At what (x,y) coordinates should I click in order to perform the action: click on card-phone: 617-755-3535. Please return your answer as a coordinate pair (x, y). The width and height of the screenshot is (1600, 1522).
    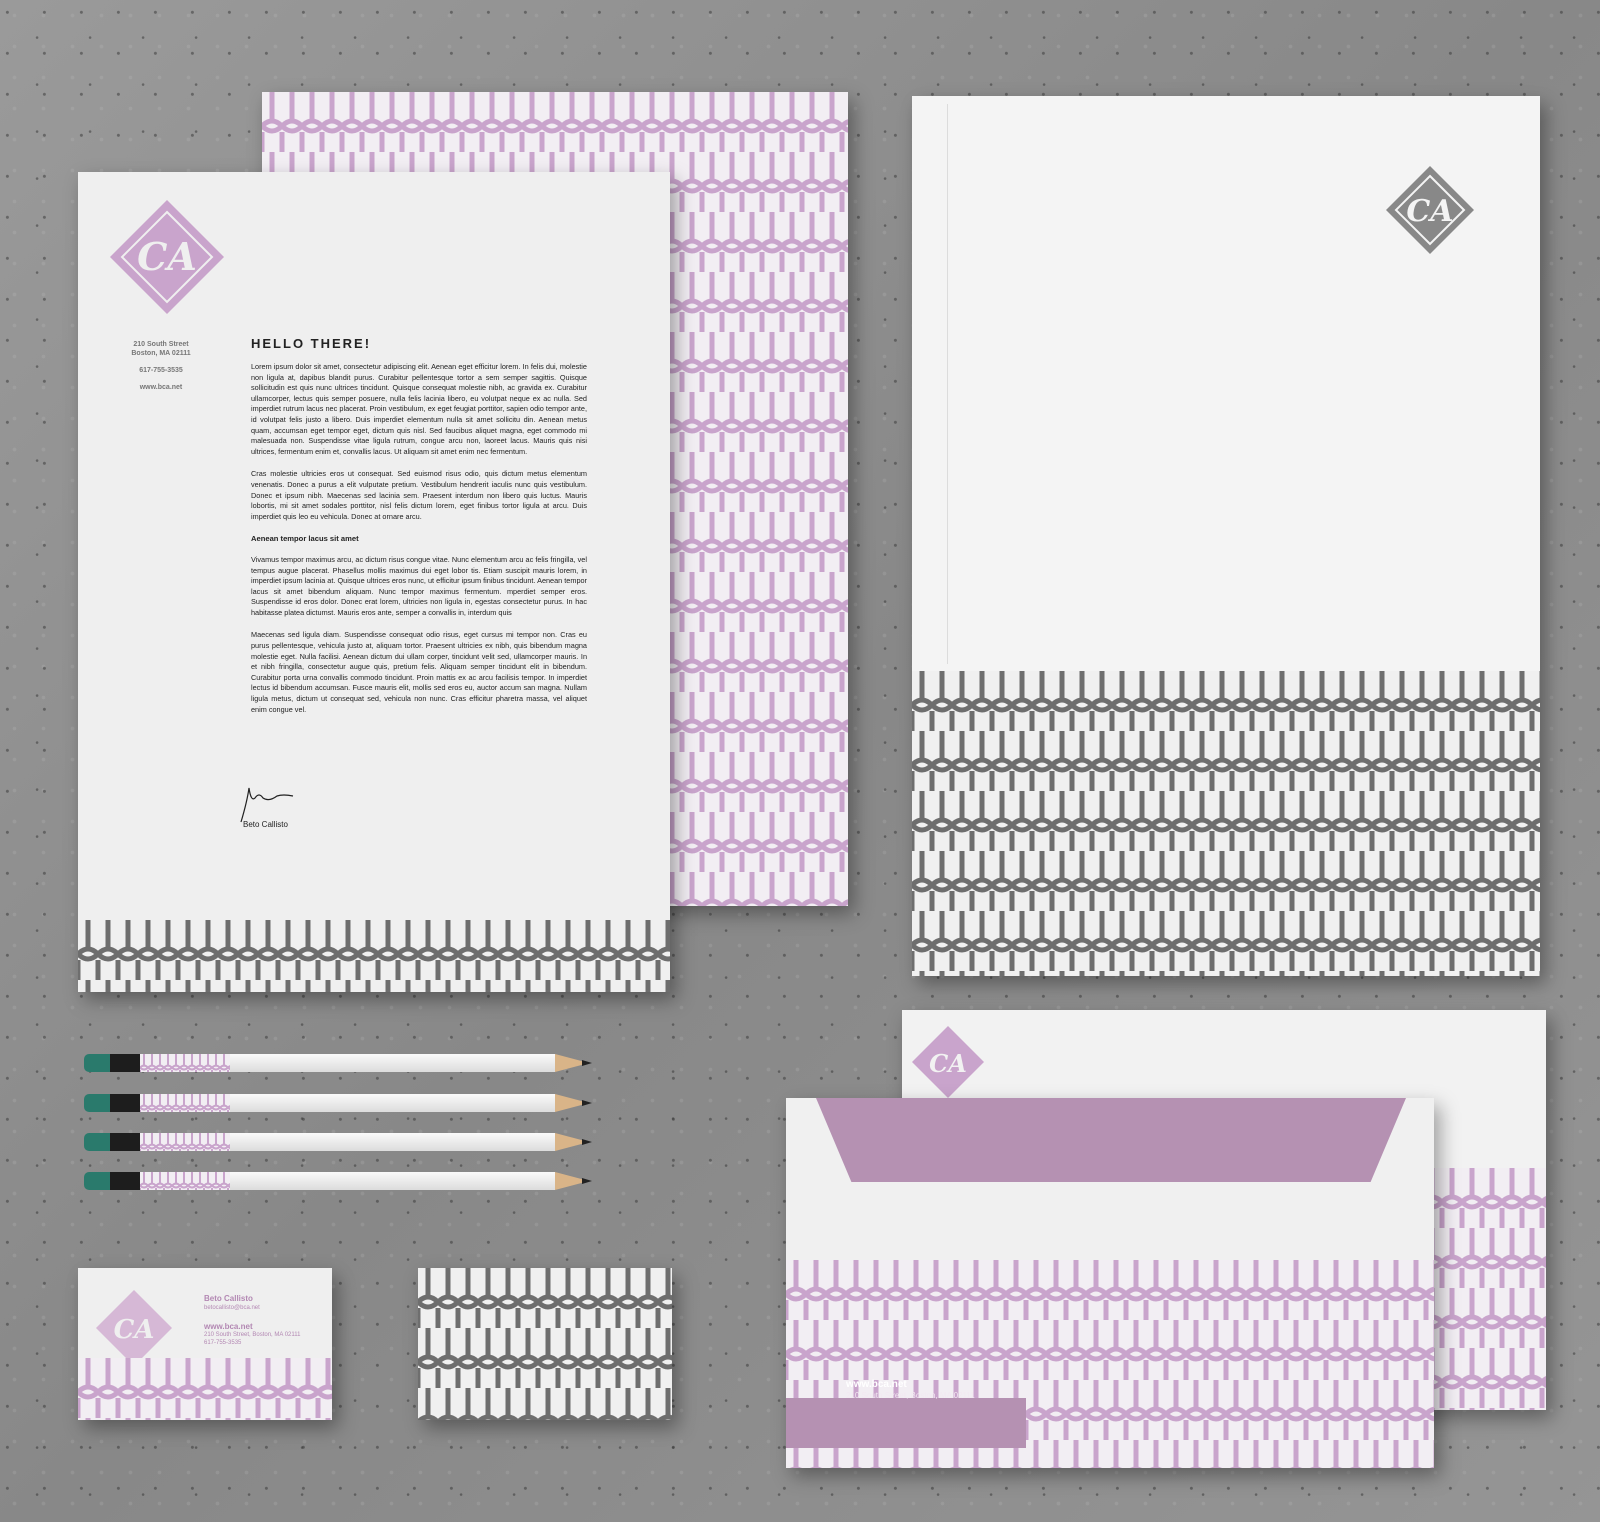
    Looking at the image, I should click on (223, 1343).